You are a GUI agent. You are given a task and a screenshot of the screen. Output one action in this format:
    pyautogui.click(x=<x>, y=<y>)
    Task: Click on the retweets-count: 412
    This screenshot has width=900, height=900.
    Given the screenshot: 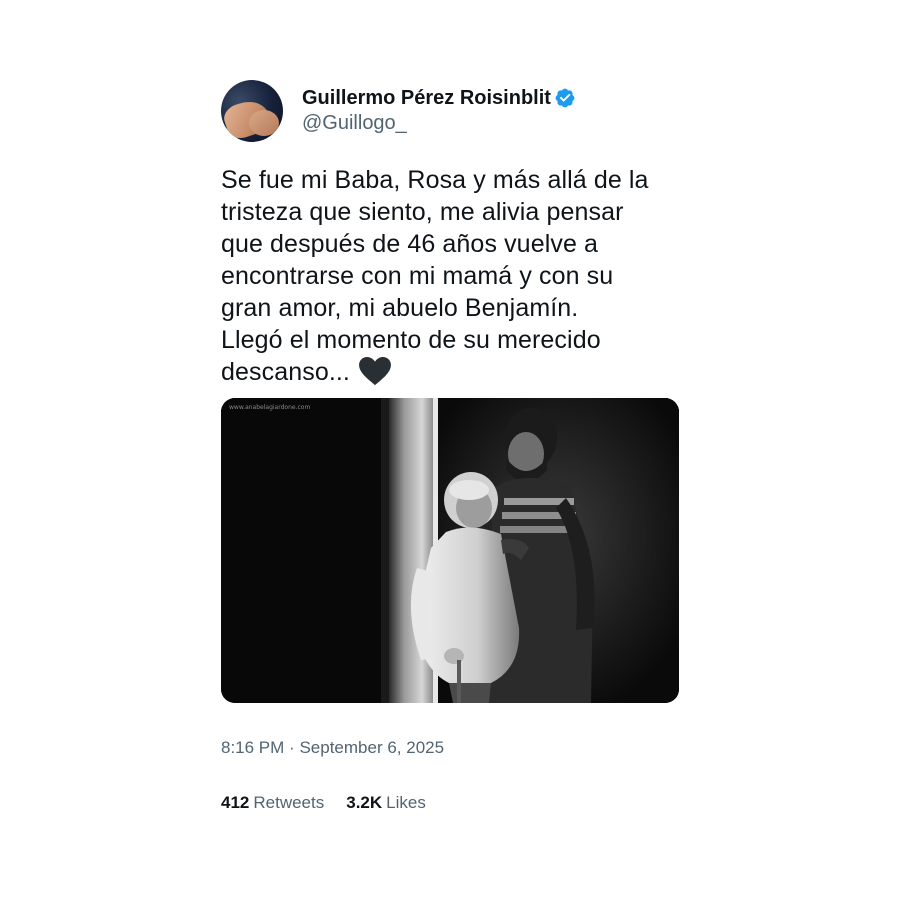 What is the action you would take?
    pyautogui.click(x=235, y=802)
    